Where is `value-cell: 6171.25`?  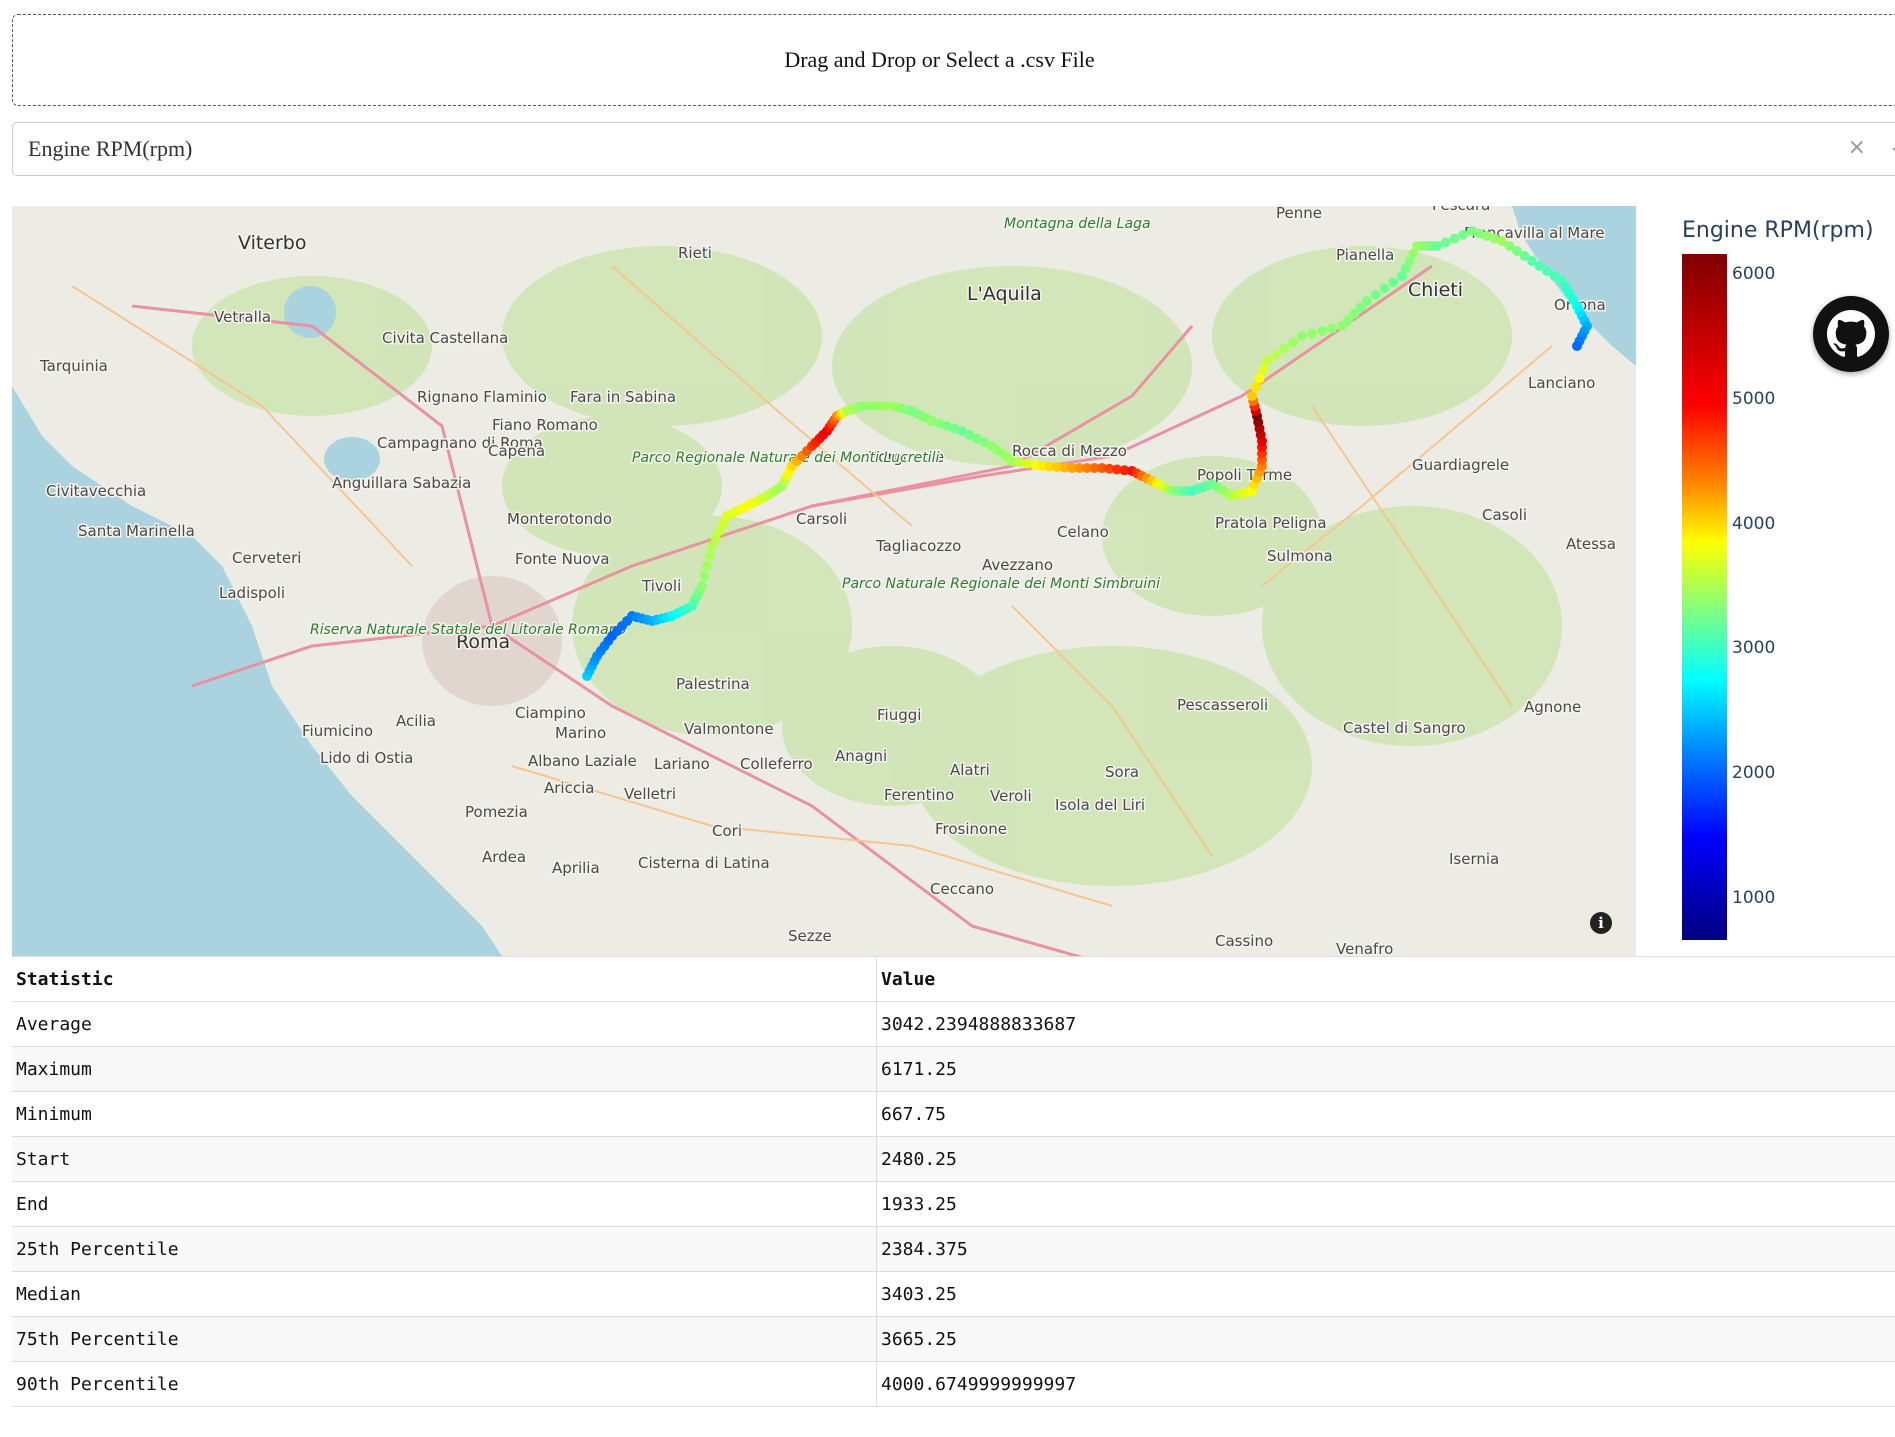 value-cell: 6171.25 is located at coordinates (1385, 1069).